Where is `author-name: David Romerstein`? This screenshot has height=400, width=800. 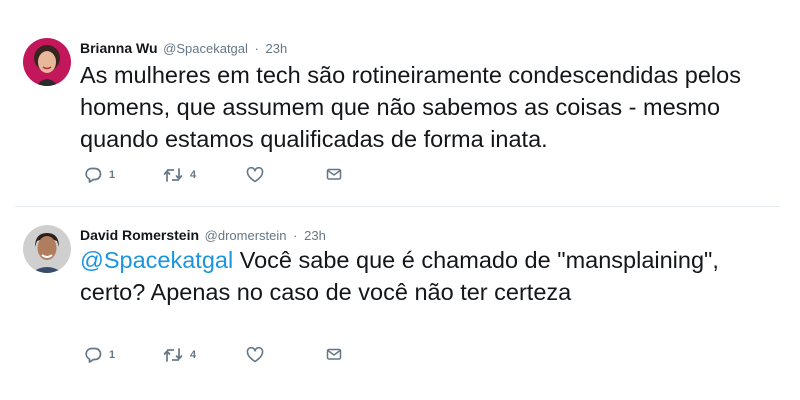
author-name: David Romerstein is located at coordinates (139, 235).